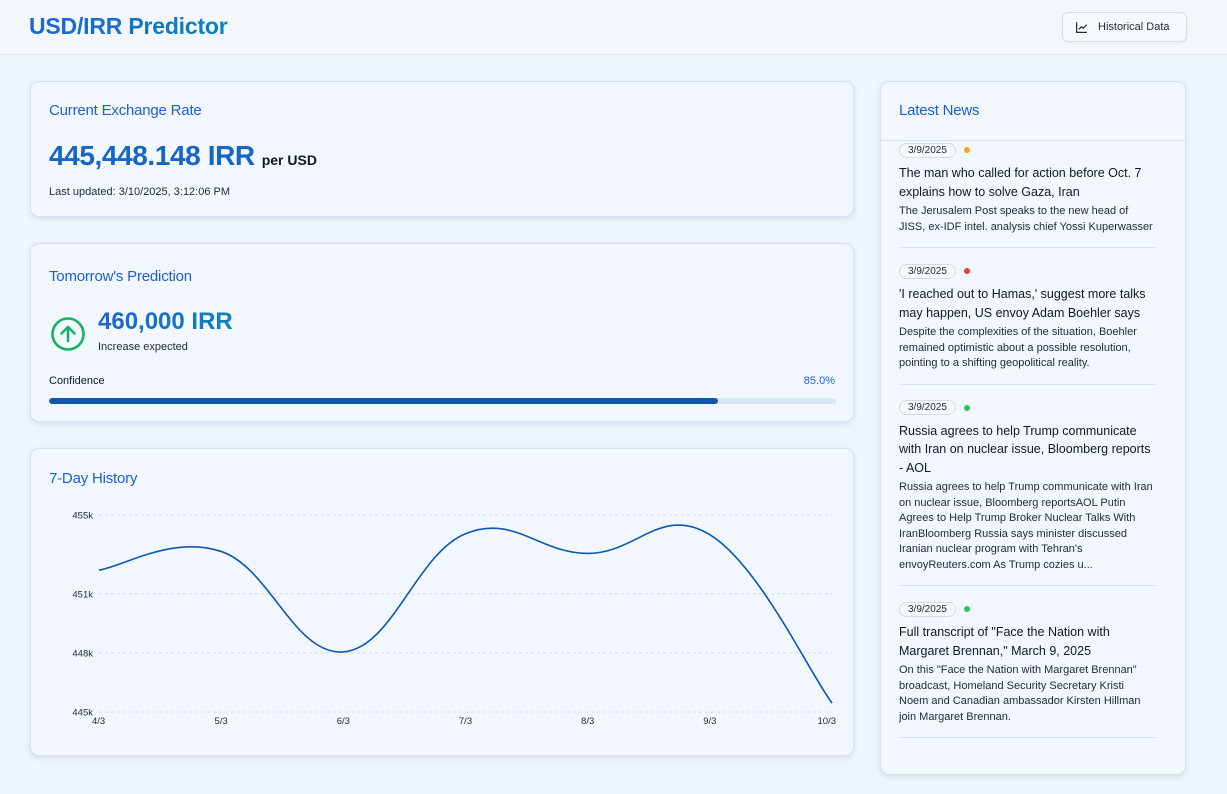 This screenshot has height=794, width=1227. I want to click on confidence-label: Confidence, so click(77, 381).